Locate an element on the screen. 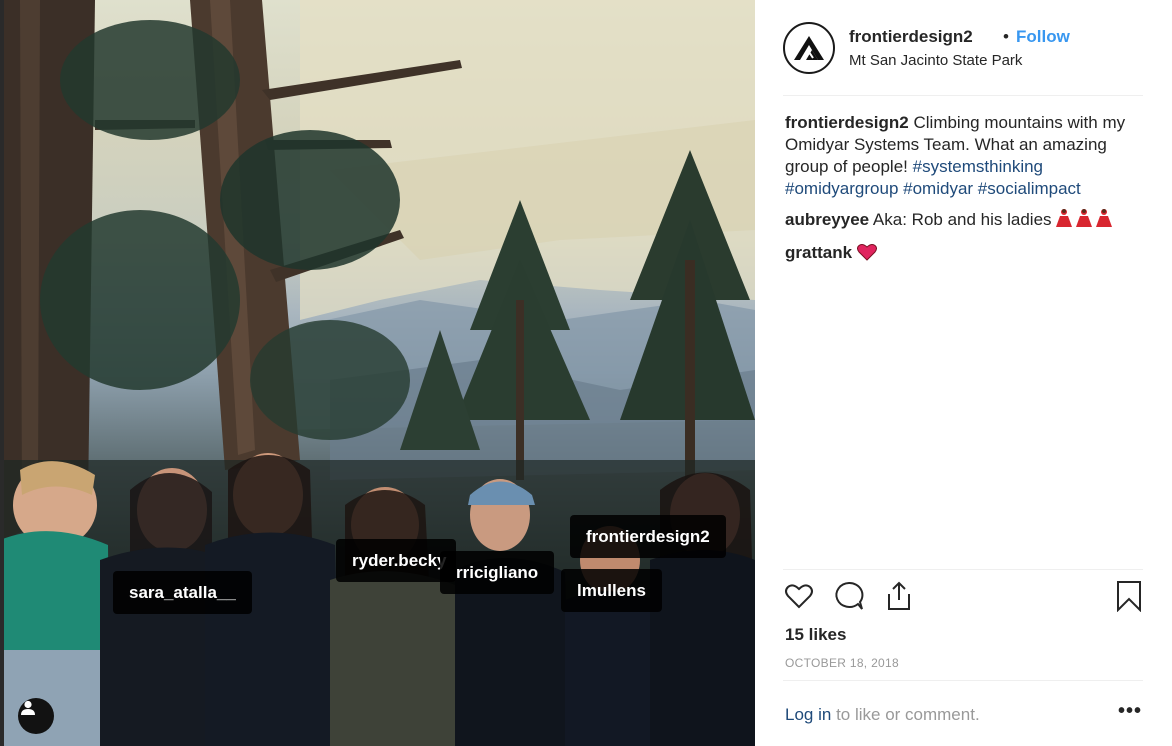 The image size is (1172, 746). follow-button: Follow is located at coordinates (1043, 37).